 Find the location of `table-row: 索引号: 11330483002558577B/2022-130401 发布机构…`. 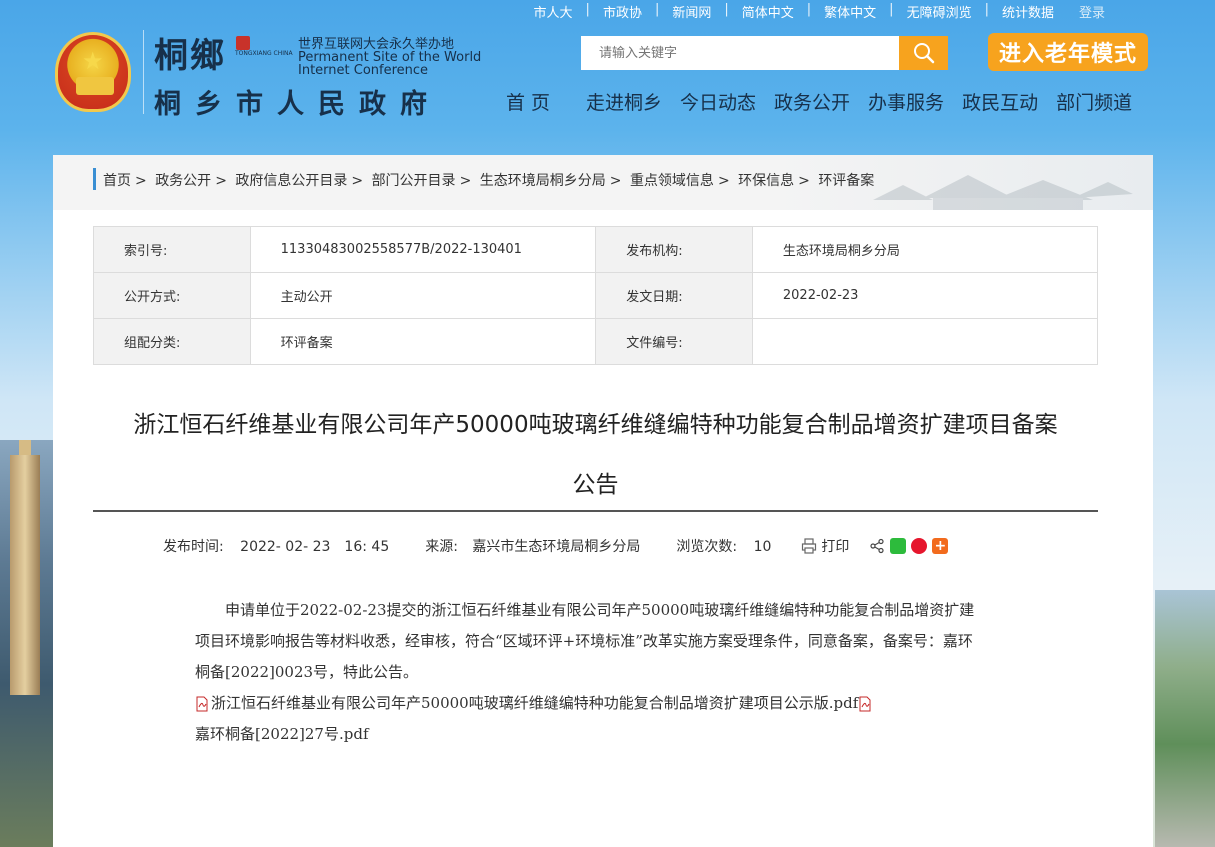

table-row: 索引号: 11330483002558577B/2022-130401 发布机构… is located at coordinates (596, 249).